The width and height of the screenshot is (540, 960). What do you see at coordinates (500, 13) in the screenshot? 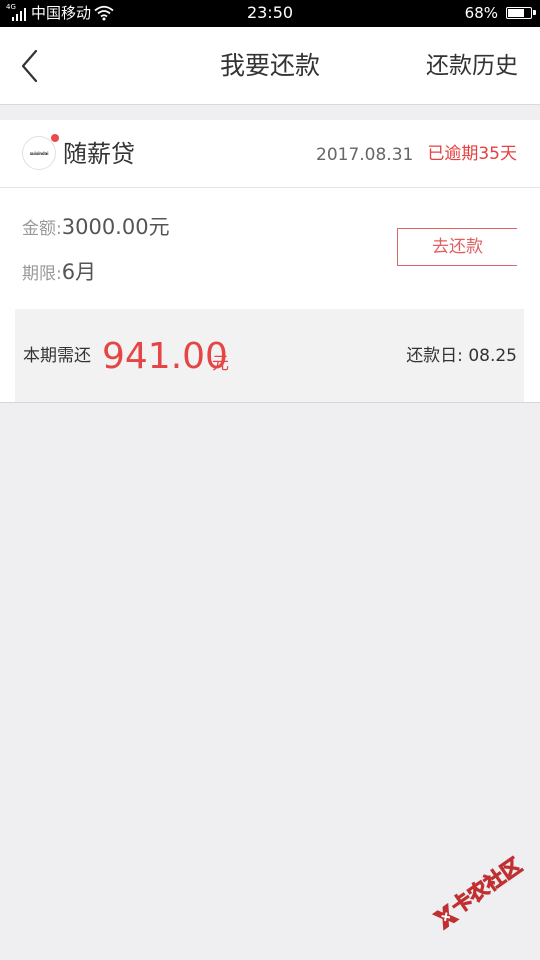
I see `status-right: 68%` at bounding box center [500, 13].